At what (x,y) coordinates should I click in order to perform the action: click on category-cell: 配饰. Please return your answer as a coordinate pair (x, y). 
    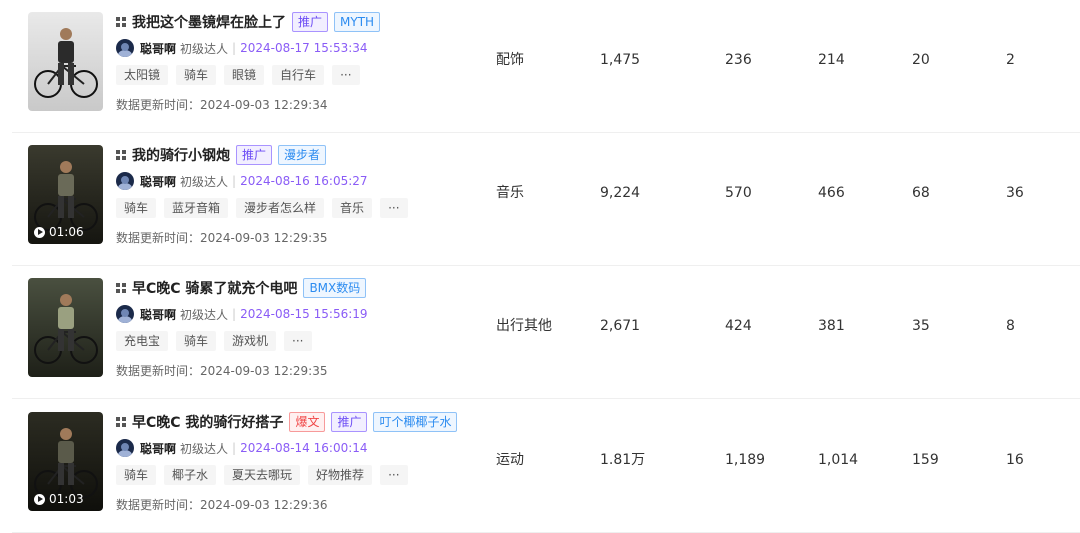
    Looking at the image, I should click on (510, 60).